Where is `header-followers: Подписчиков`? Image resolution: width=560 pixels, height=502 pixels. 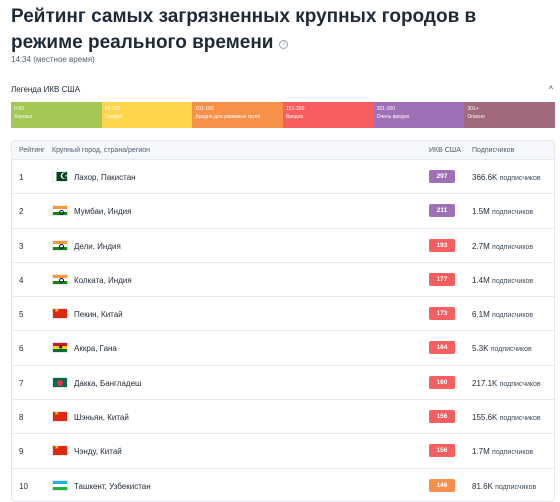
header-followers: Подписчиков is located at coordinates (493, 150).